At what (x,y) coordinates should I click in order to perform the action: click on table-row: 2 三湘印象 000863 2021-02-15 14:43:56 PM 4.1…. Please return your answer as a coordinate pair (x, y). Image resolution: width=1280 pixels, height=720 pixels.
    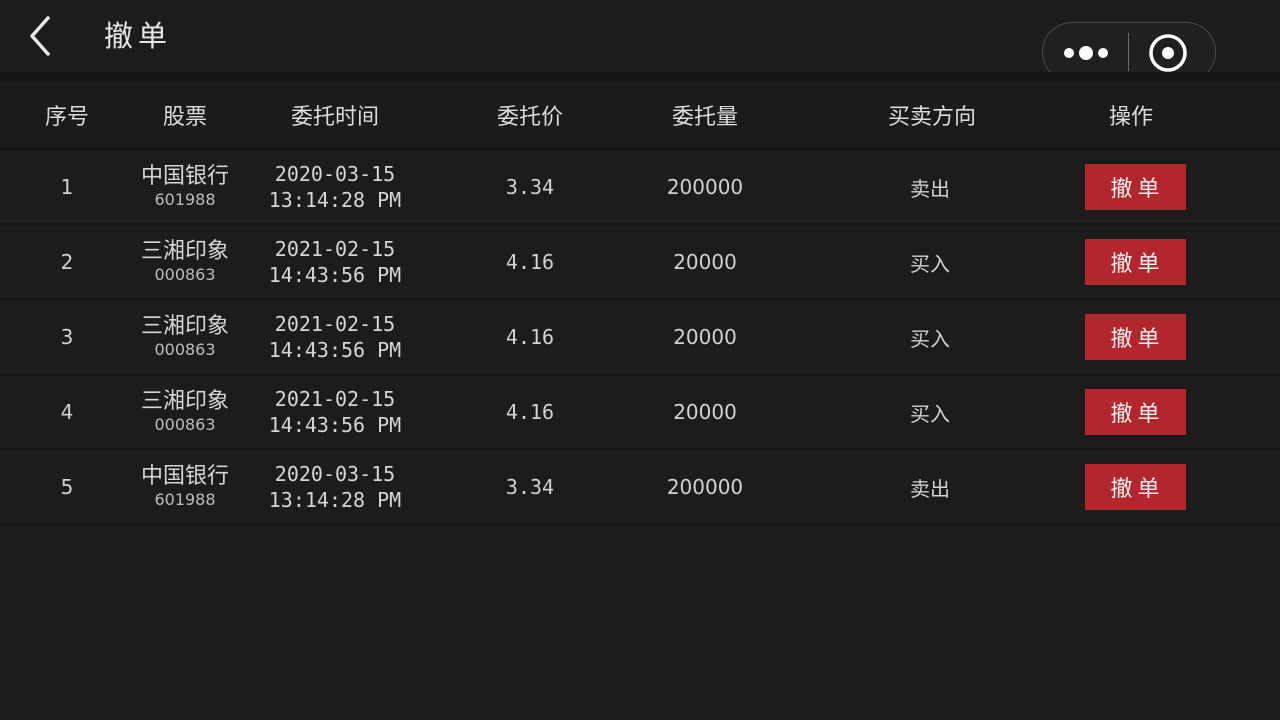
    Looking at the image, I should click on (640, 263).